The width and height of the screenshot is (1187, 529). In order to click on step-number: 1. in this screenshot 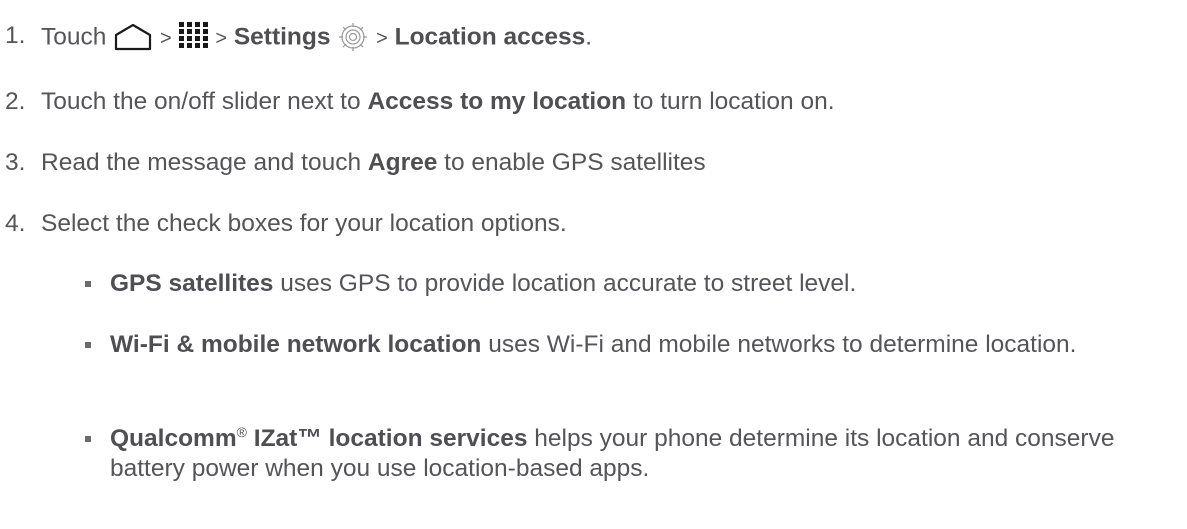, I will do `click(15, 35)`.